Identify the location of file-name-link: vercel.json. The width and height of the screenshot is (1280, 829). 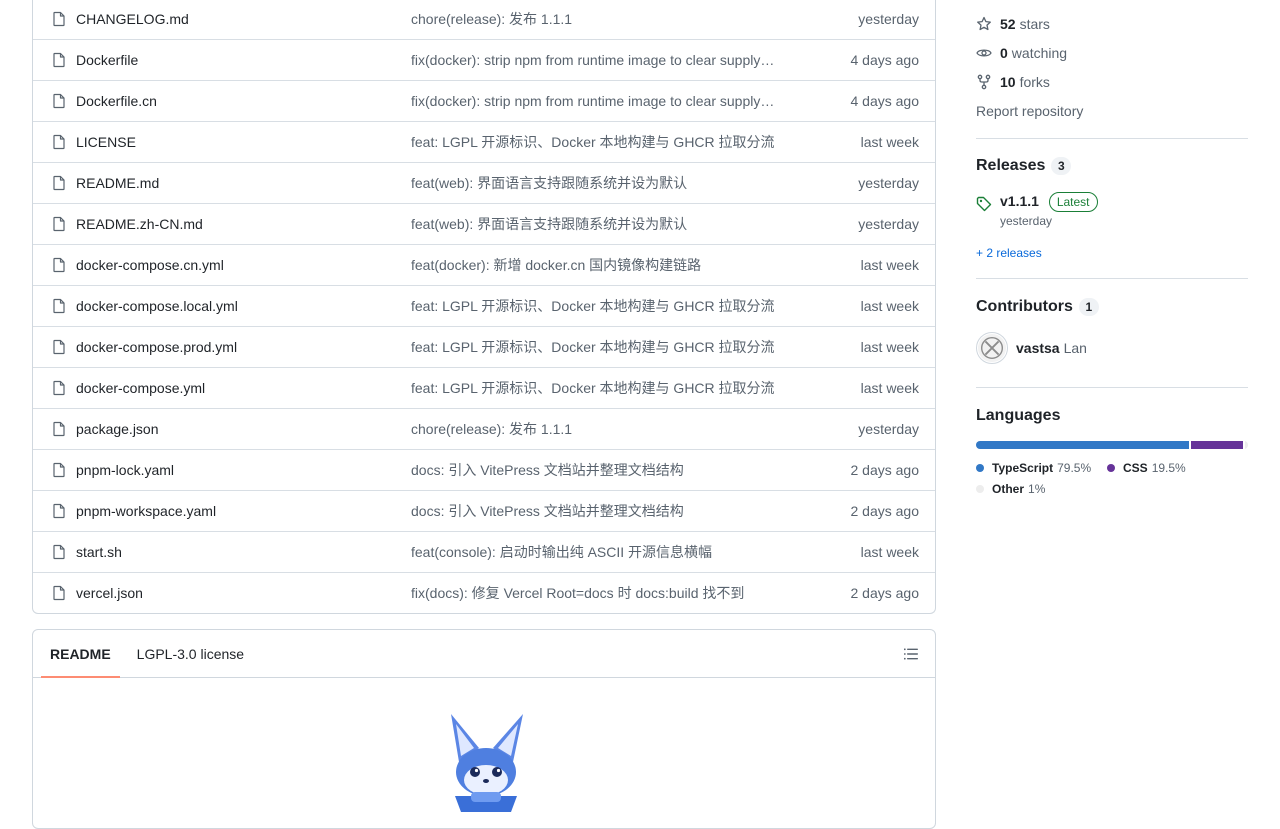
(243, 593).